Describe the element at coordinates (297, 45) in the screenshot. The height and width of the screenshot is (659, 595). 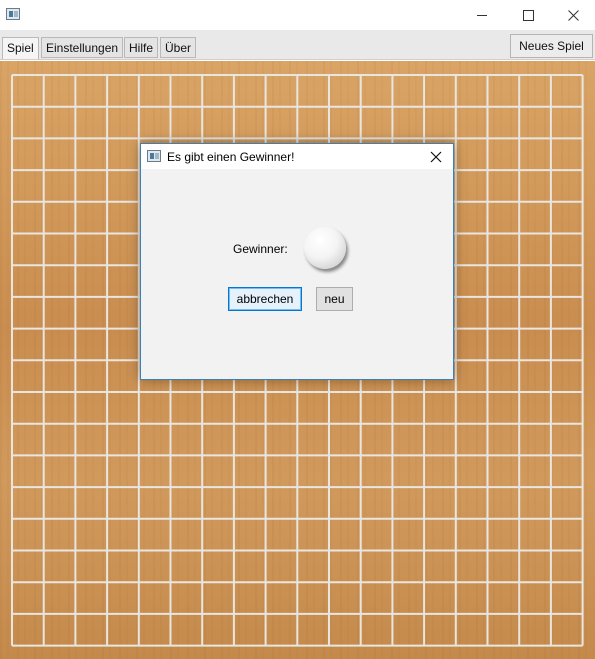
I see `menu-tab-bar: Spiel Einstellungen Hilfe Über` at that location.